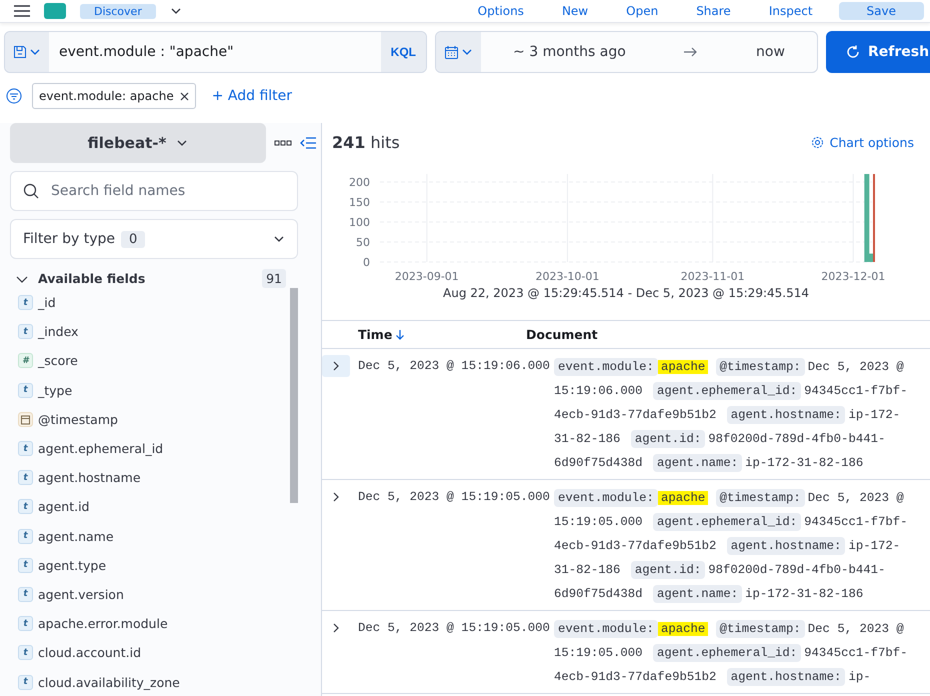 The height and width of the screenshot is (696, 930). What do you see at coordinates (853, 276) in the screenshot?
I see `x-tick-label: 2023-12-01` at bounding box center [853, 276].